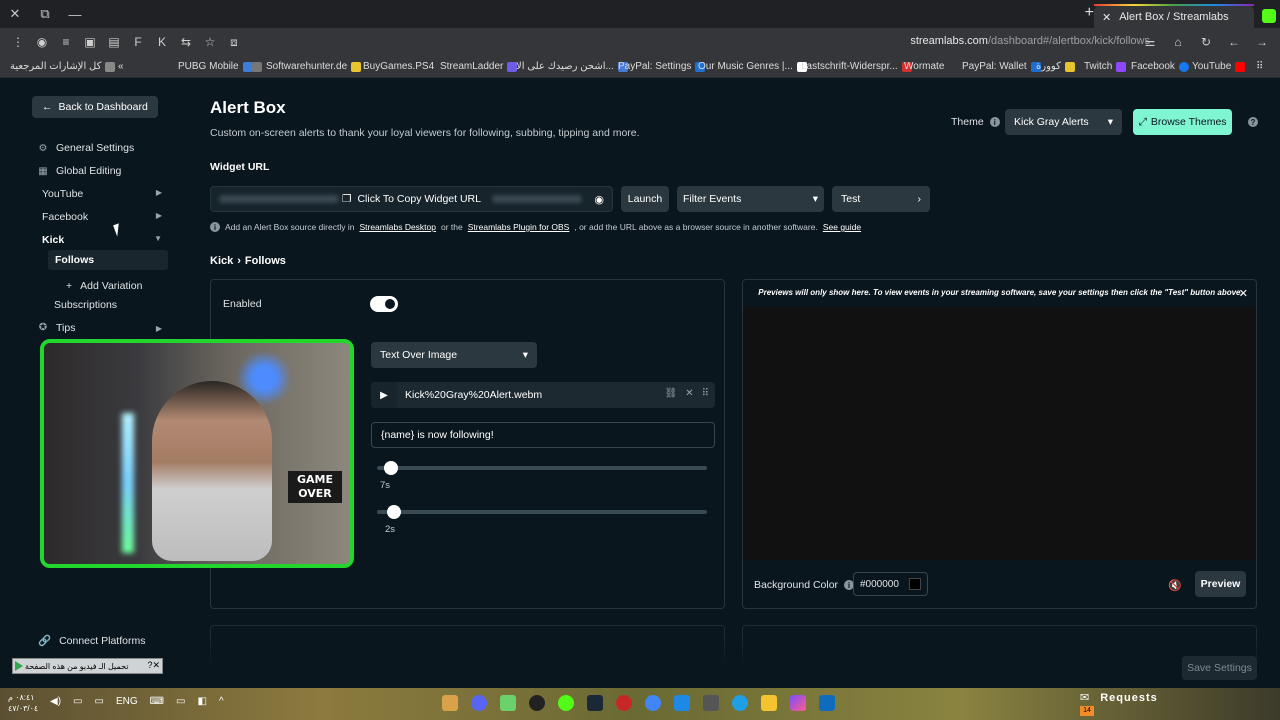 The image size is (1280, 720). What do you see at coordinates (1262, 42) in the screenshot?
I see `back-icon: →` at bounding box center [1262, 42].